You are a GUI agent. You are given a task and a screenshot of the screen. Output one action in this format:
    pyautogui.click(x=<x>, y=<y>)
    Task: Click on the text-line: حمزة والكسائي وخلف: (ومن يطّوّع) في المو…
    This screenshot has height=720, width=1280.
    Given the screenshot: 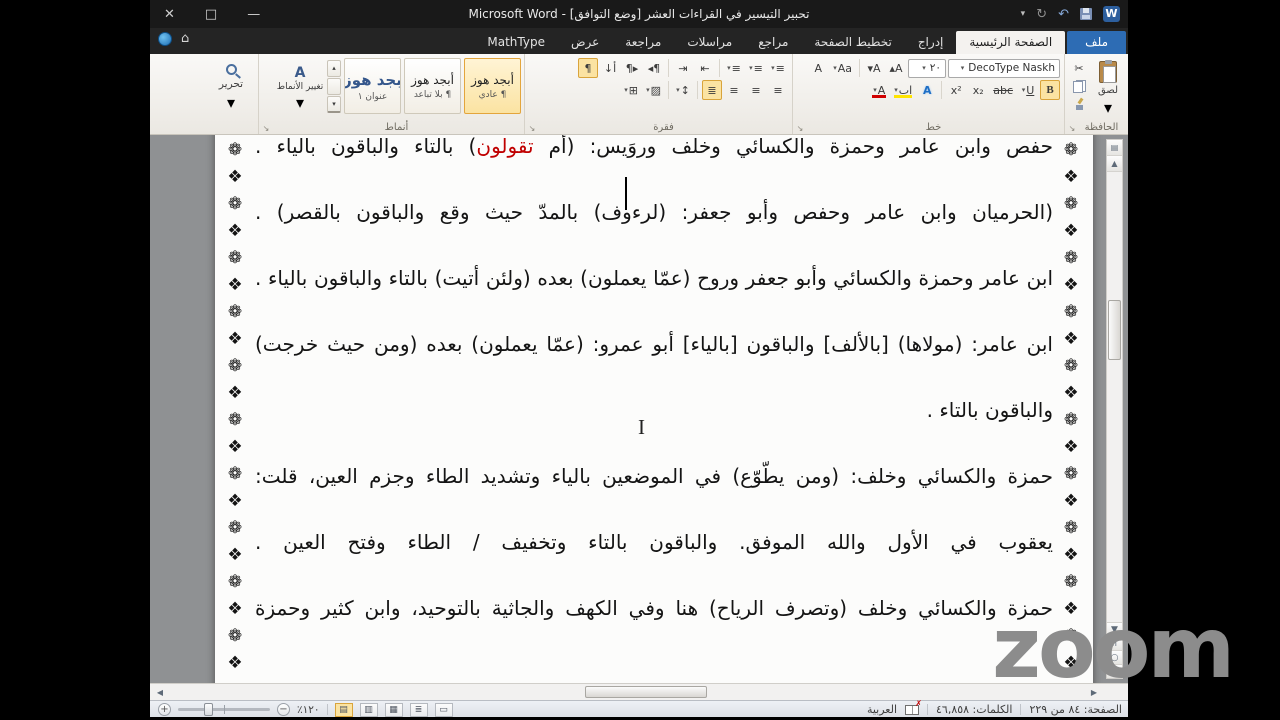 What is the action you would take?
    pyautogui.click(x=654, y=476)
    